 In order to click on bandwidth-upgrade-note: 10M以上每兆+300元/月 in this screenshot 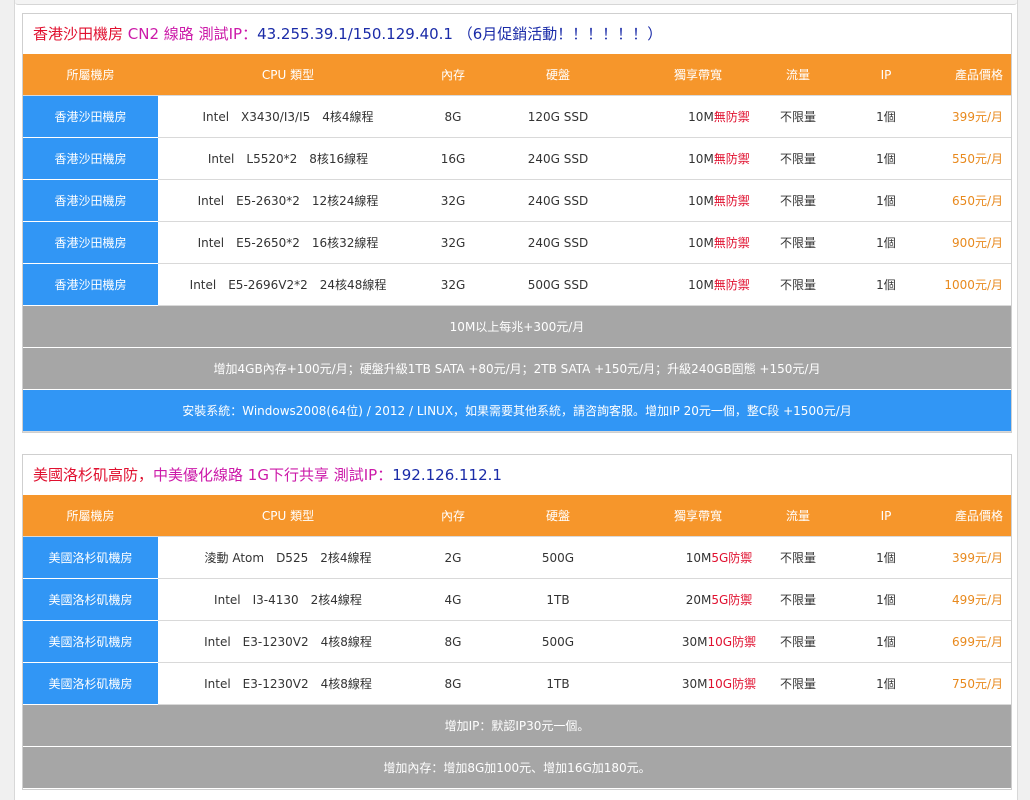, I will do `click(517, 326)`.